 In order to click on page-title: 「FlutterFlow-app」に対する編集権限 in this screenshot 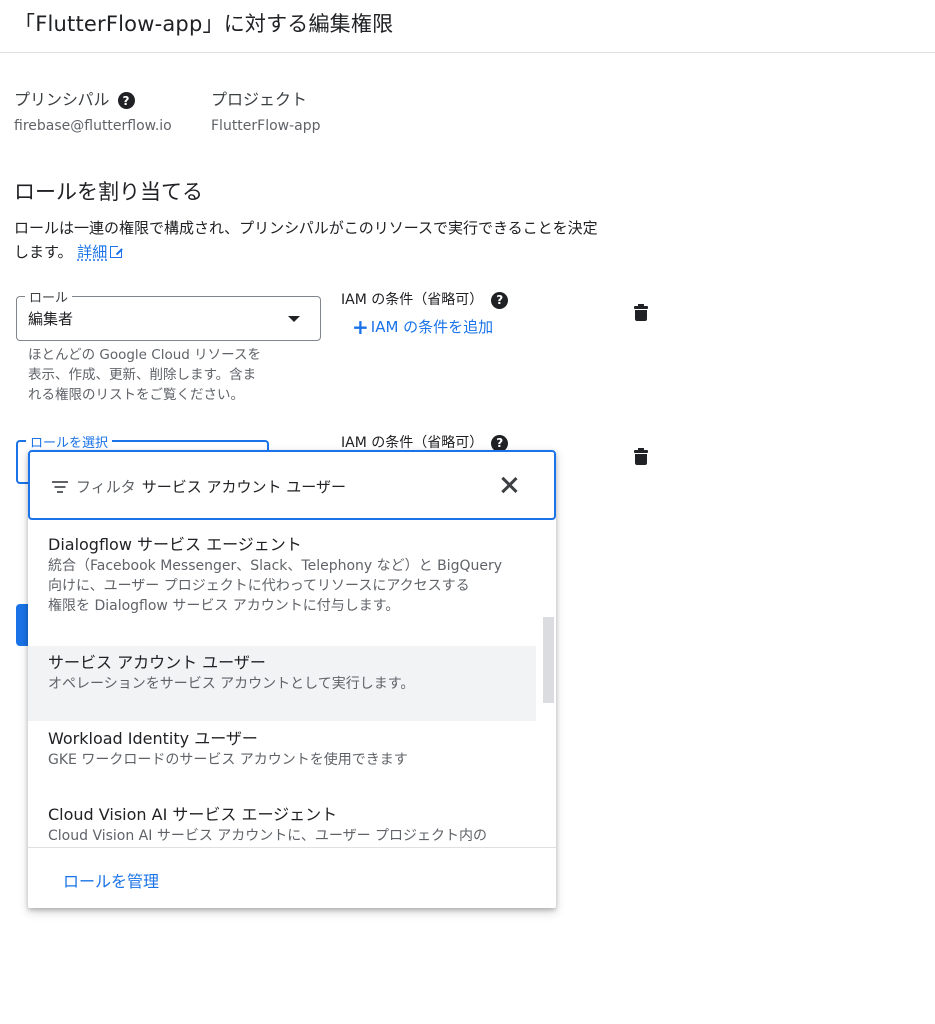, I will do `click(204, 24)`.